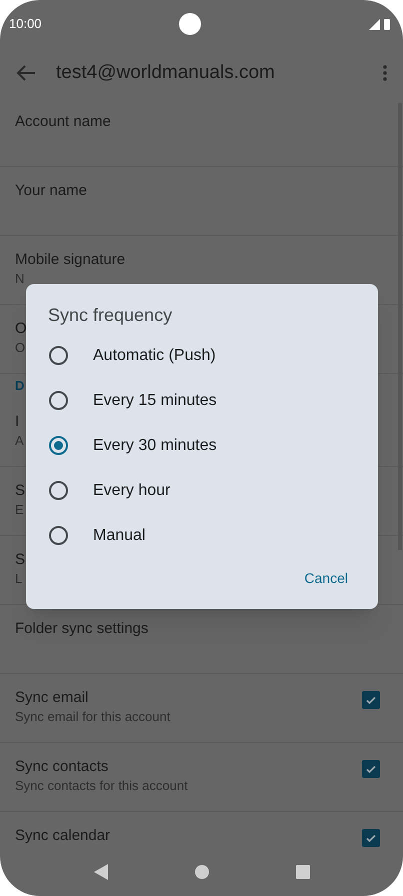 The width and height of the screenshot is (403, 896). Describe the element at coordinates (19, 279) in the screenshot. I see `setting-summary: N` at that location.